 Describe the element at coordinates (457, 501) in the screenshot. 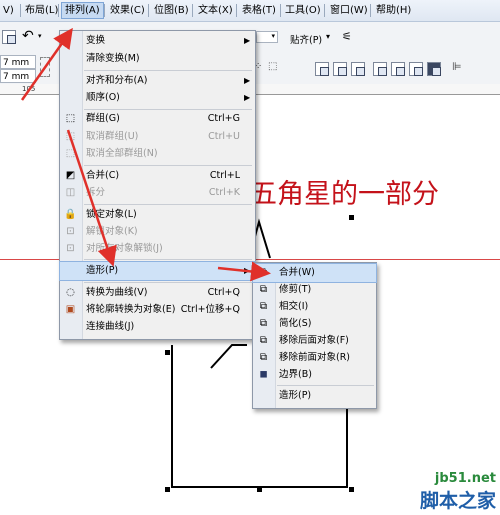

I see `watermark-brand: 脚本之家` at that location.